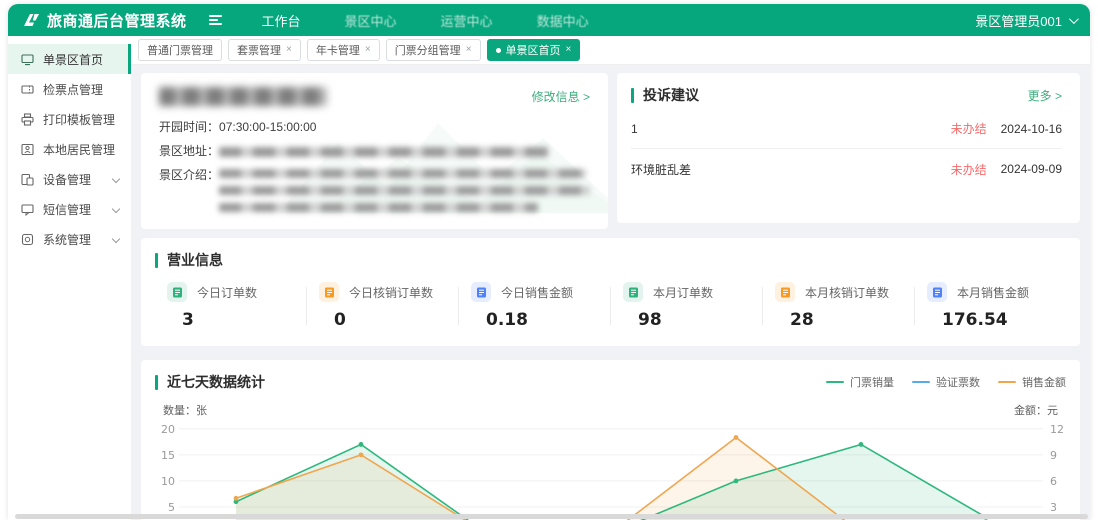 The height and width of the screenshot is (520, 1098). What do you see at coordinates (937, 292) in the screenshot?
I see `sales-amount-month-icon` at bounding box center [937, 292].